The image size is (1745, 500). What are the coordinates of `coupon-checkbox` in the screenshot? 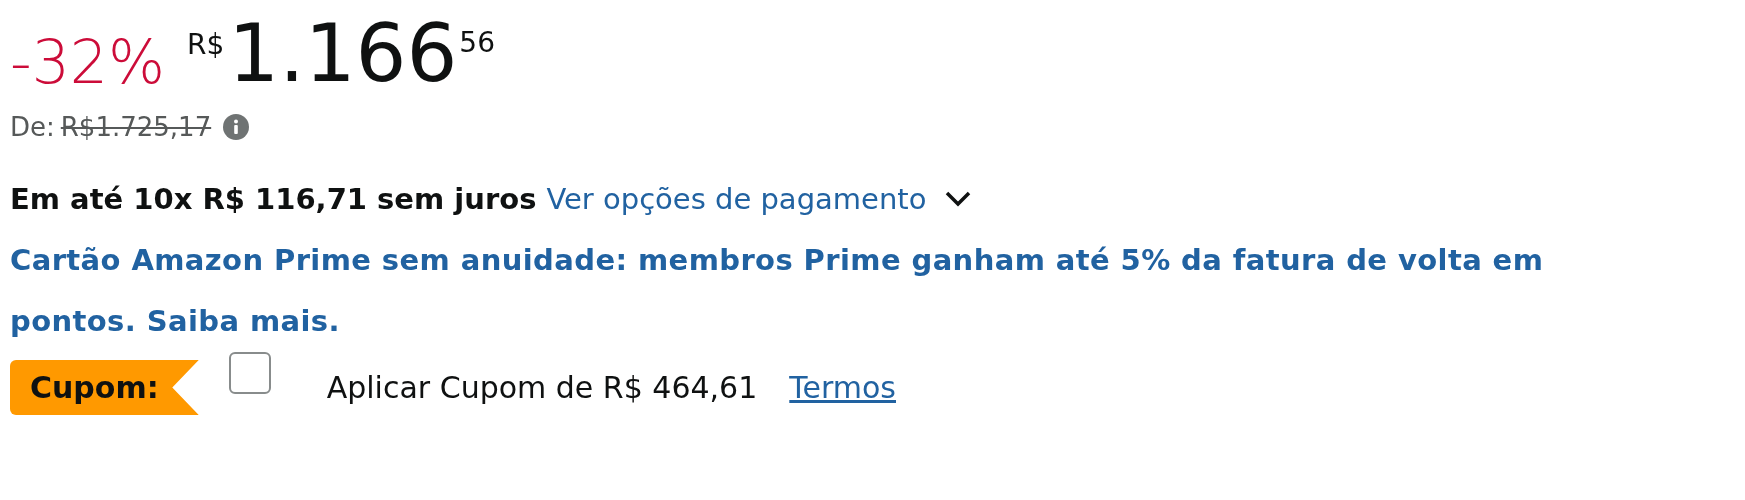 It's located at (249, 373).